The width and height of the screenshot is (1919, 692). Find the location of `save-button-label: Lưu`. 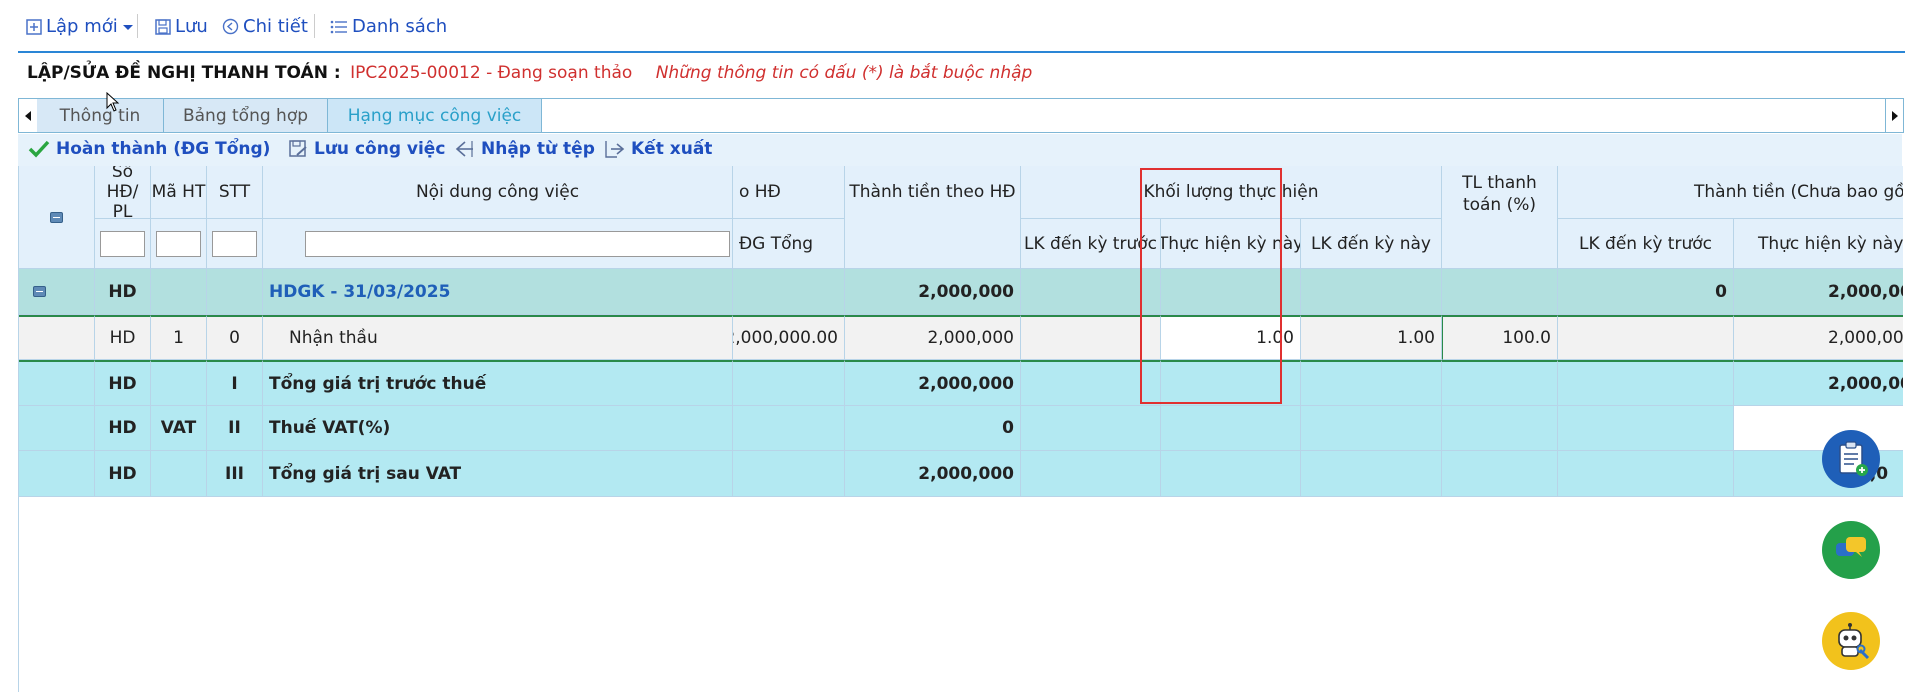

save-button-label: Lưu is located at coordinates (191, 26).